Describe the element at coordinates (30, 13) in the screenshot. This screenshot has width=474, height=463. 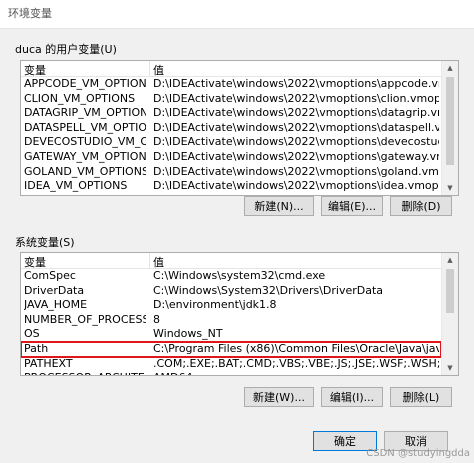
I see `window-title: 环境变量` at that location.